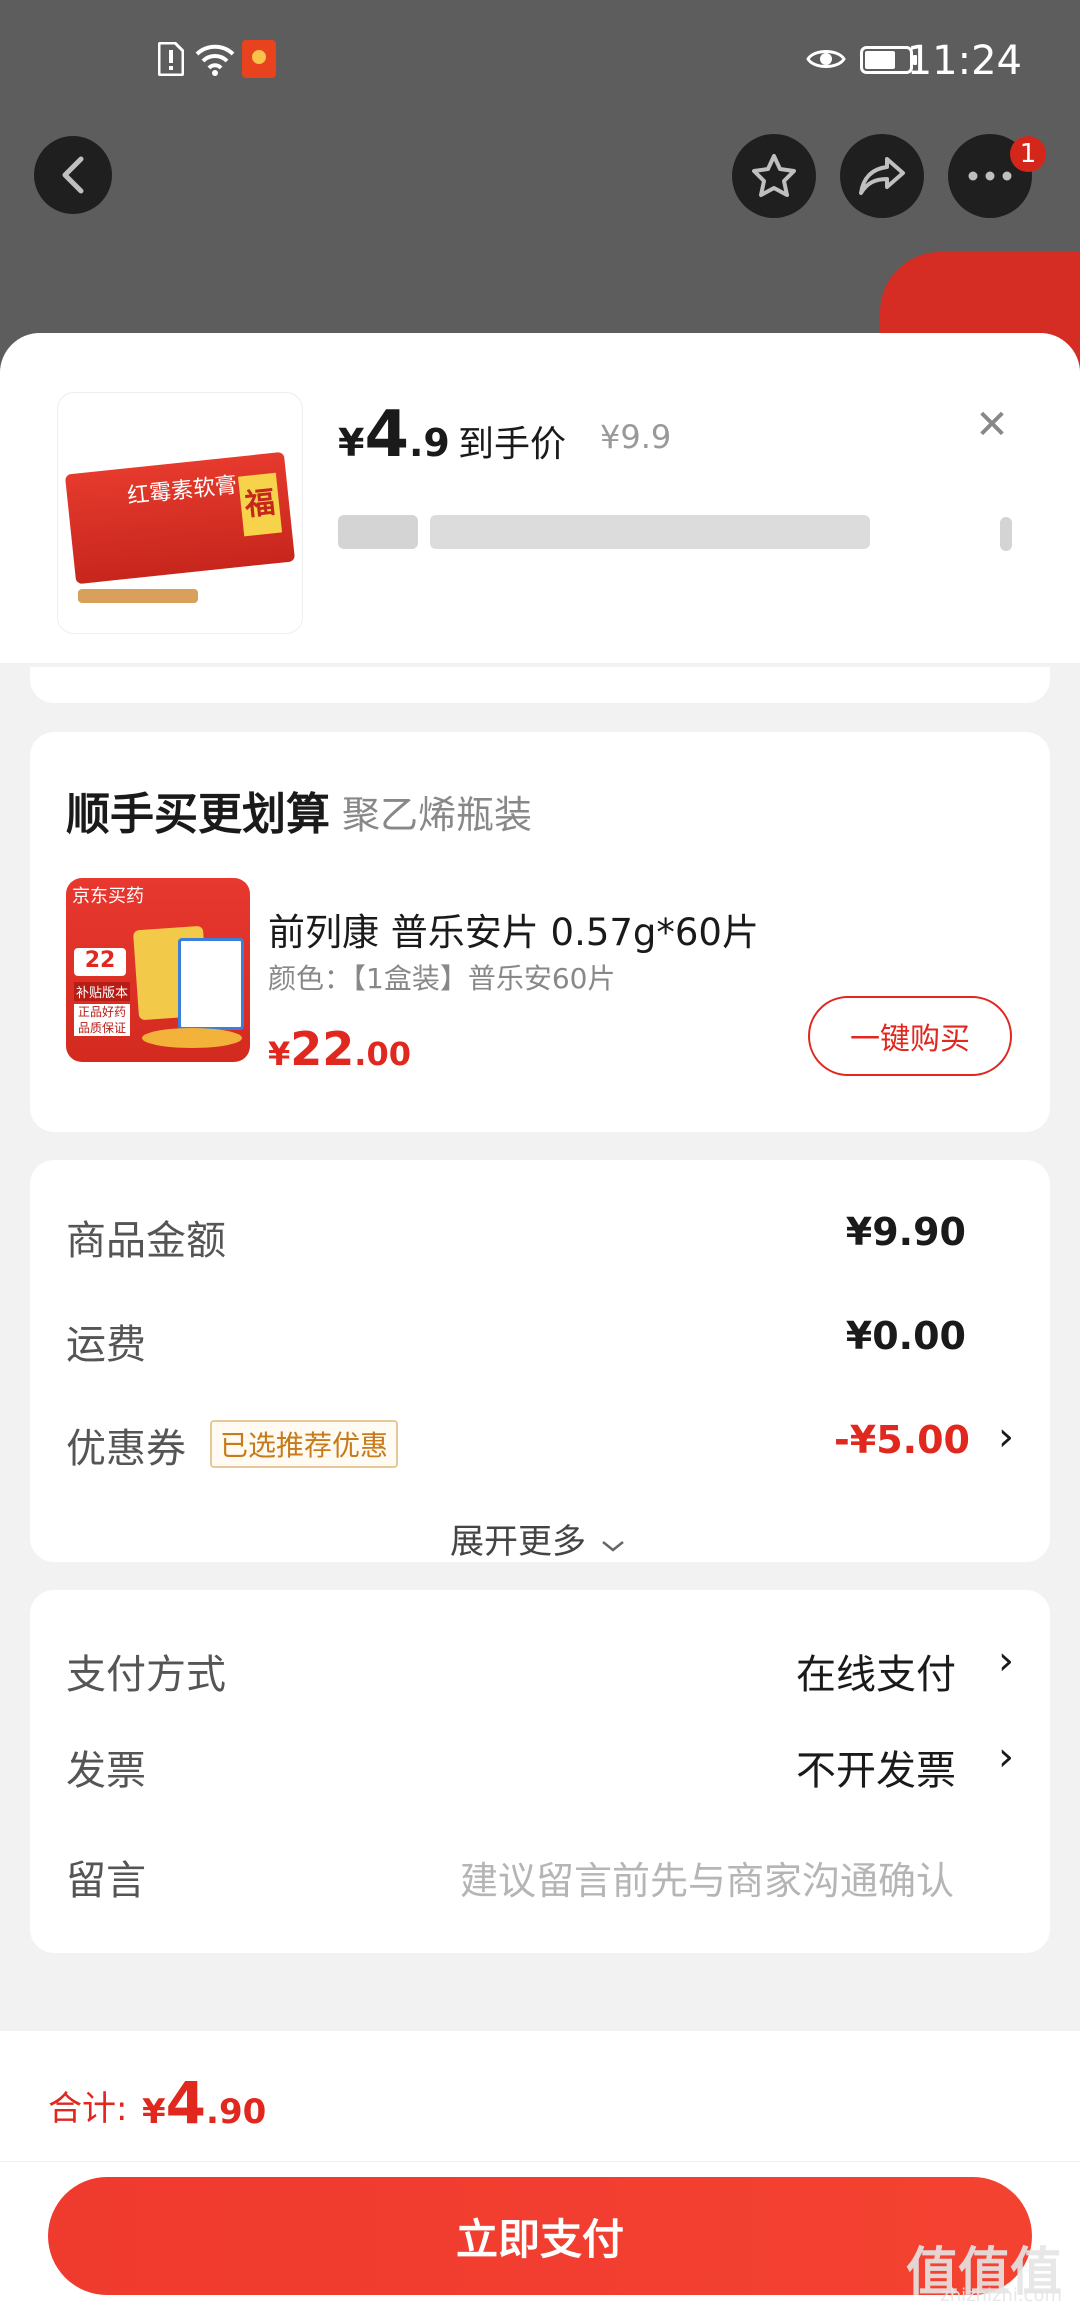  Describe the element at coordinates (154, 2112) in the screenshot. I see `total-currency: ¥` at that location.